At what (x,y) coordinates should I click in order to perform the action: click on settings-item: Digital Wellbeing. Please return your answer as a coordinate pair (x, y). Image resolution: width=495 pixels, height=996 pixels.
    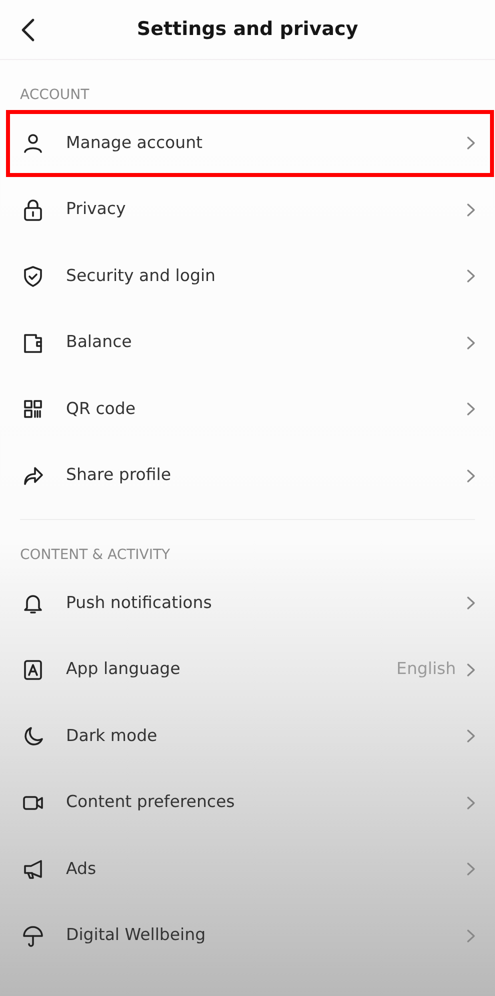
    Looking at the image, I should click on (250, 935).